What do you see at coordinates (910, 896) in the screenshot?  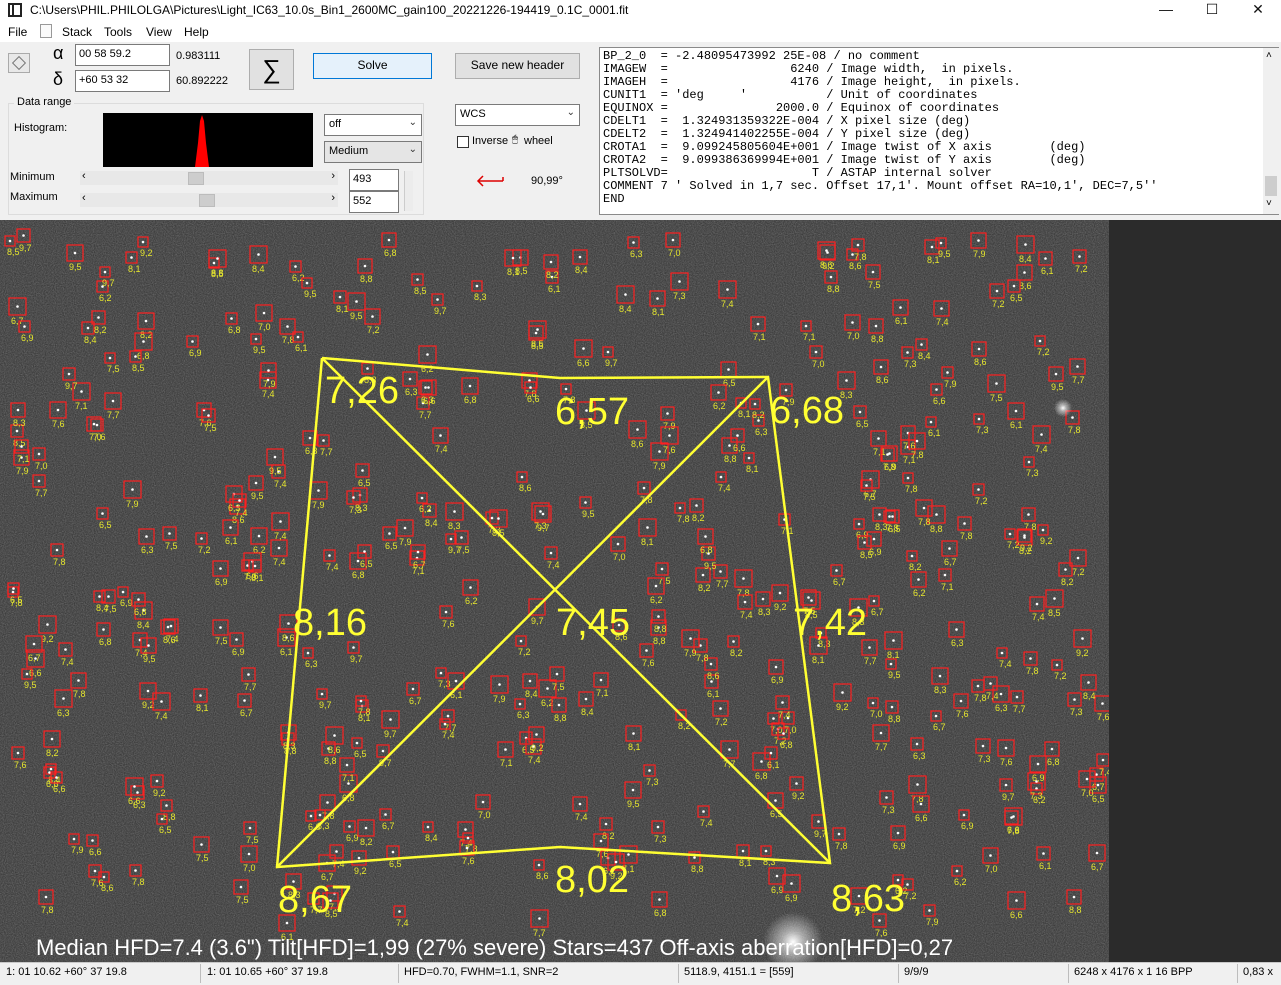 I see `star-hfd-label: 7,2` at bounding box center [910, 896].